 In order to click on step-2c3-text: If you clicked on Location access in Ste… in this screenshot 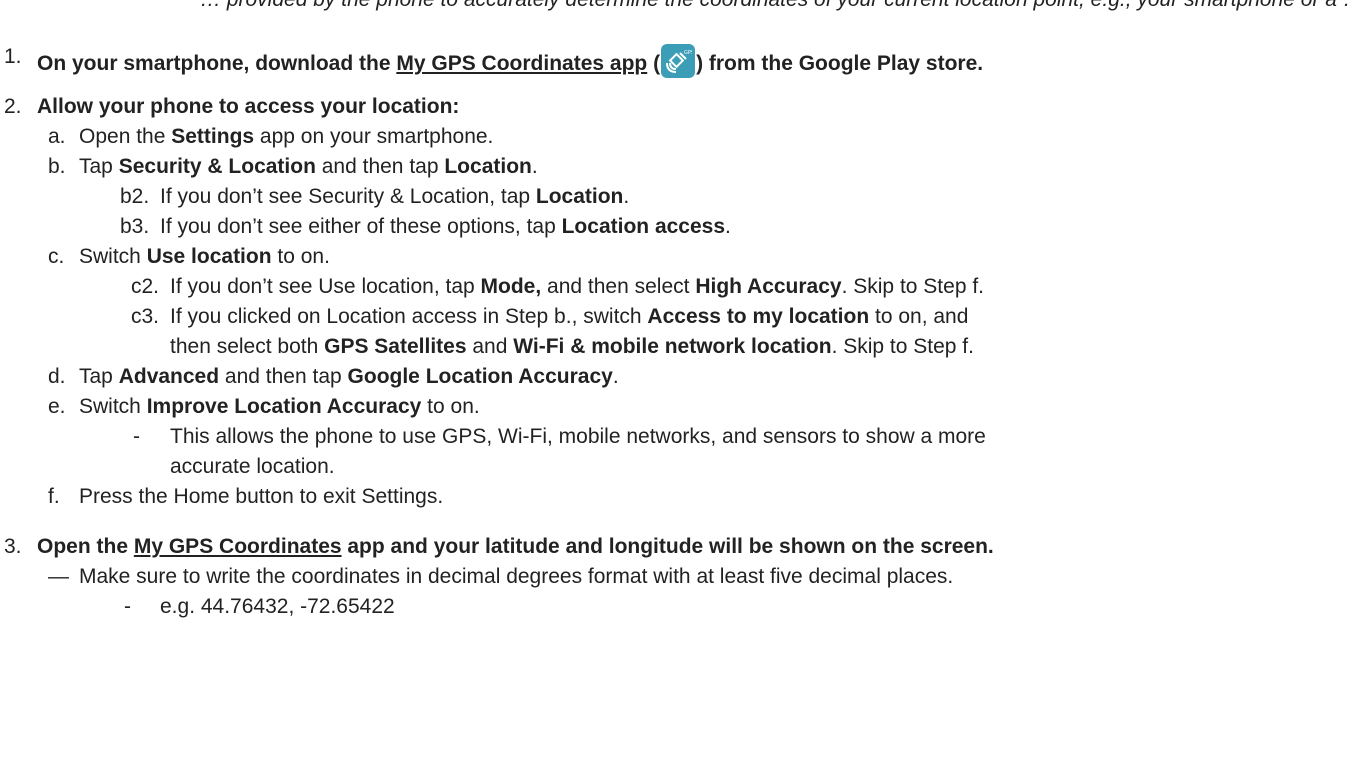, I will do `click(569, 316)`.